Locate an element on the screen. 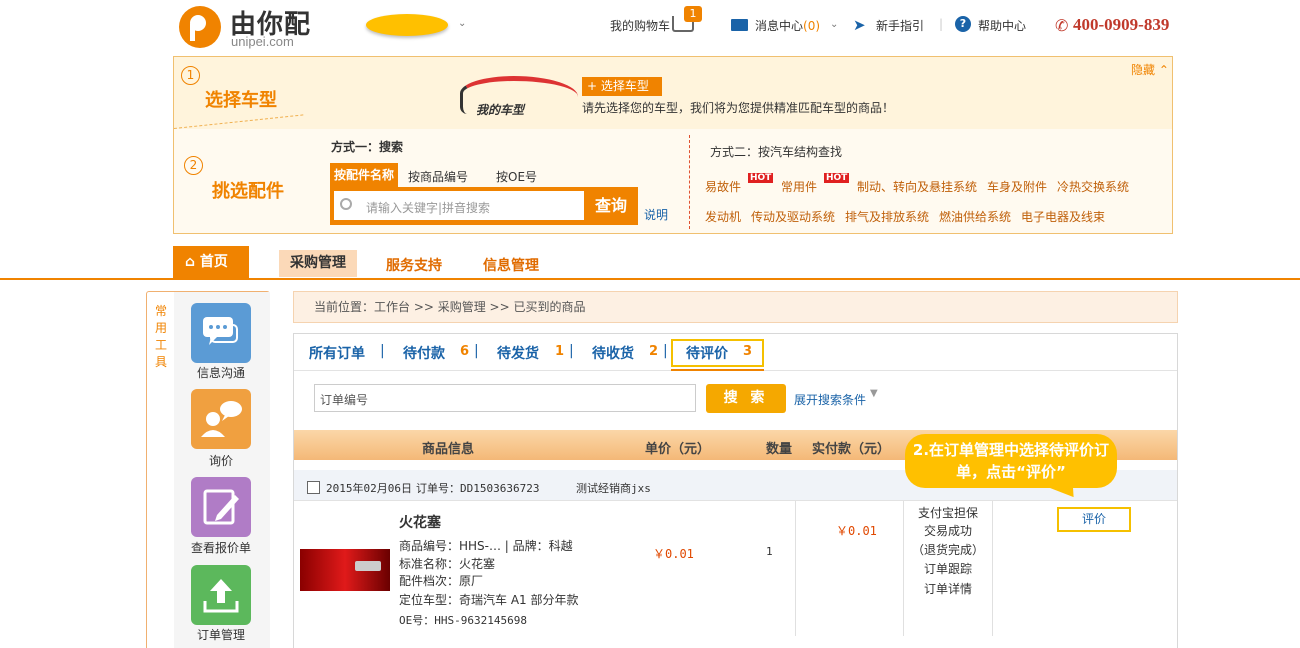  query-button: 查询 is located at coordinates (611, 205).